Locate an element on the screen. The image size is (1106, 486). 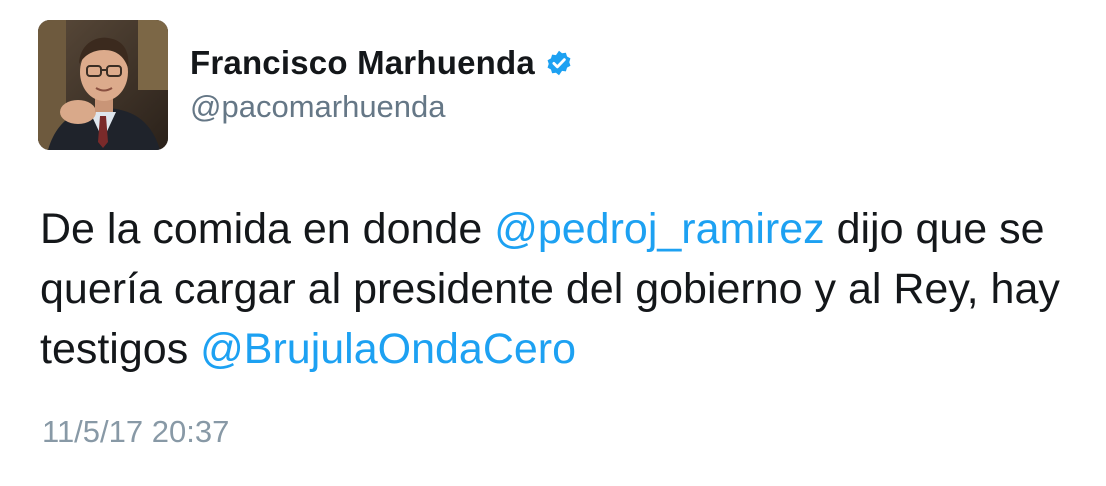
tweet-line: testigos @BrujulaOndaCero is located at coordinates (565, 349).